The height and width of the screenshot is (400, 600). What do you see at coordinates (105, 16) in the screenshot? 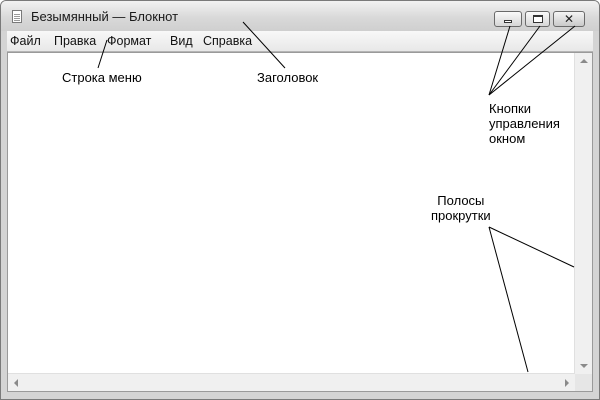
I see `window-title: Безымянный — Блокнот` at bounding box center [105, 16].